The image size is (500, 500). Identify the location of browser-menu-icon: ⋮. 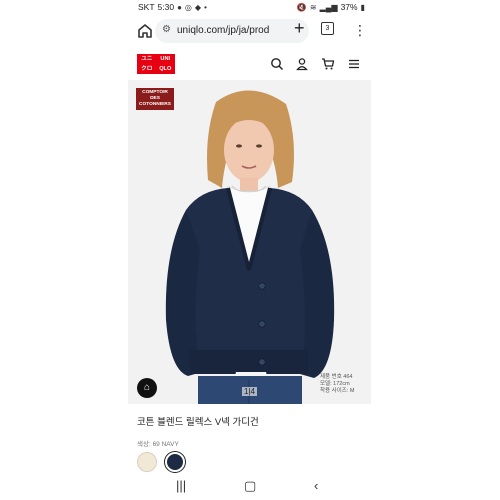
(360, 30).